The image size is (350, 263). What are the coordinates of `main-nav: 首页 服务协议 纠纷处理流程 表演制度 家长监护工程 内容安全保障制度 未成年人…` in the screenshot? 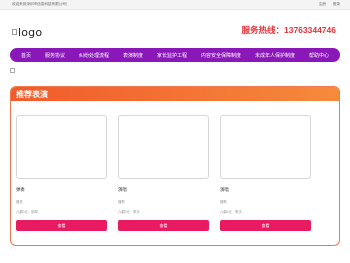 It's located at (175, 55).